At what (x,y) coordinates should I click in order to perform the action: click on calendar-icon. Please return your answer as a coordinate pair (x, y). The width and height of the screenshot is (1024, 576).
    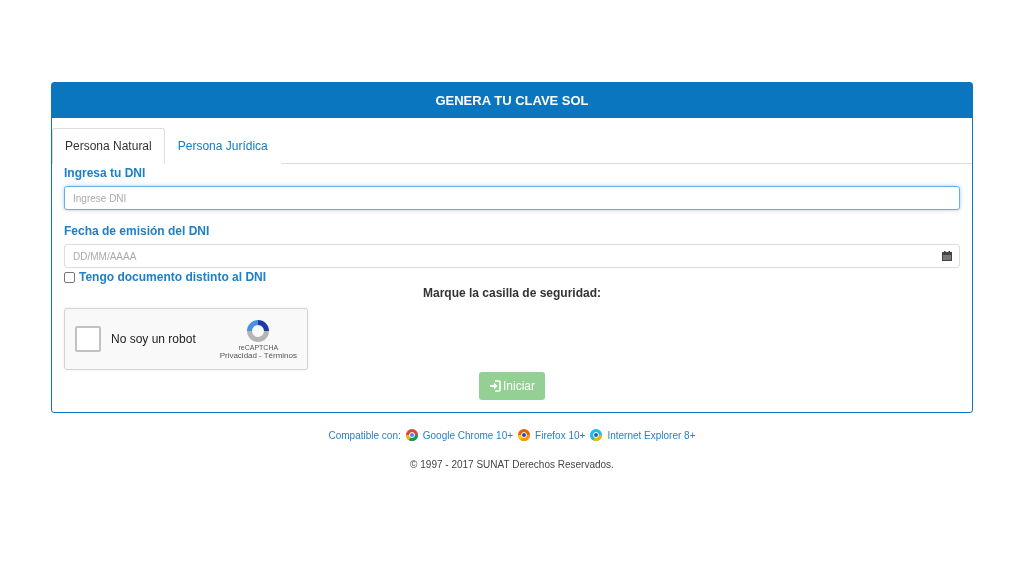
    Looking at the image, I should click on (947, 256).